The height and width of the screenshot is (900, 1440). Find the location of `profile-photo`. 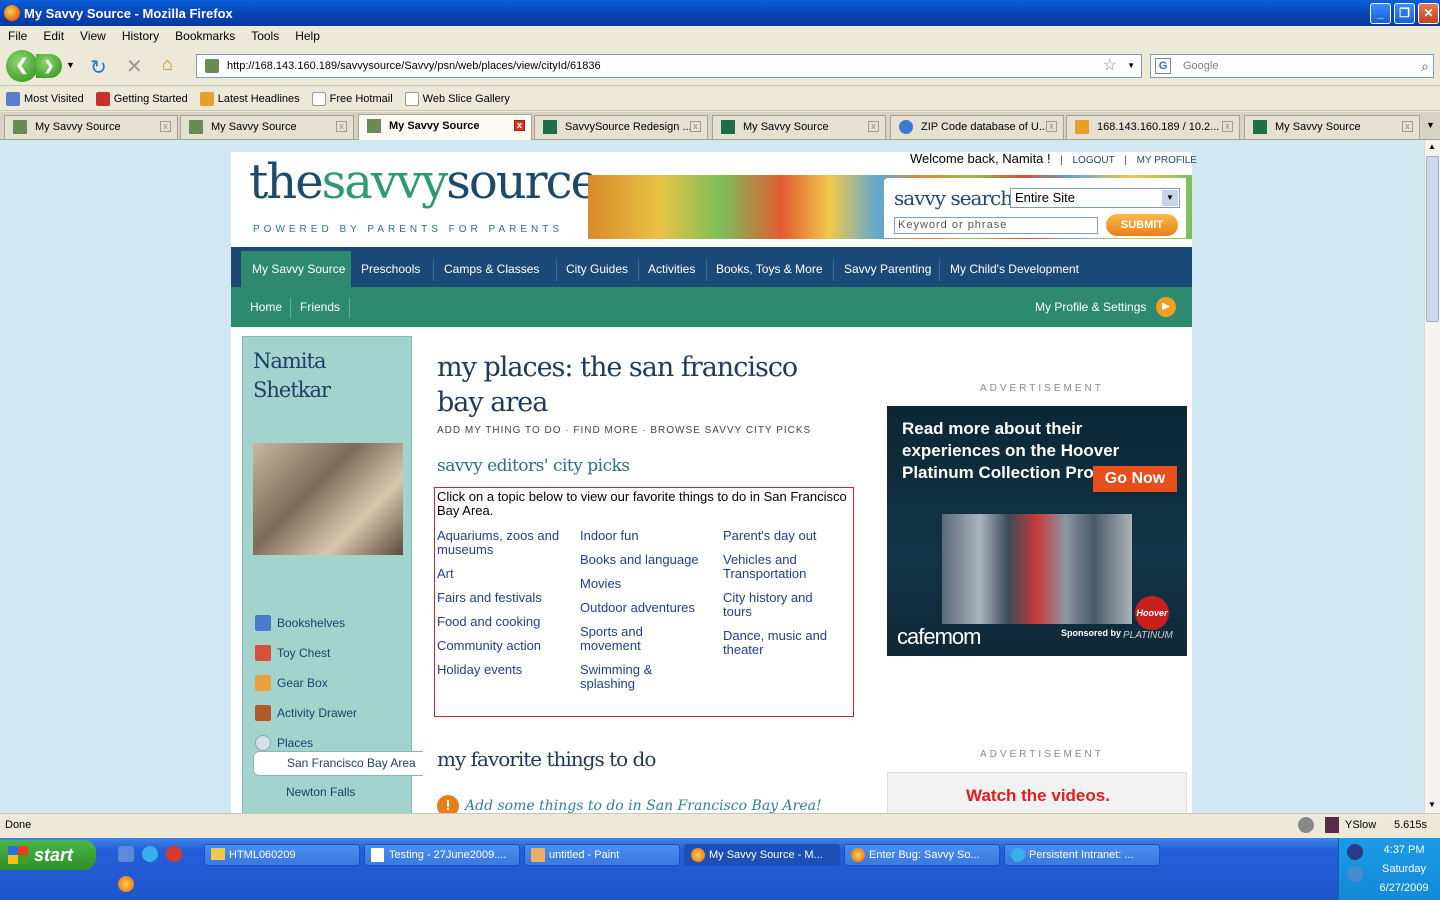

profile-photo is located at coordinates (328, 499).